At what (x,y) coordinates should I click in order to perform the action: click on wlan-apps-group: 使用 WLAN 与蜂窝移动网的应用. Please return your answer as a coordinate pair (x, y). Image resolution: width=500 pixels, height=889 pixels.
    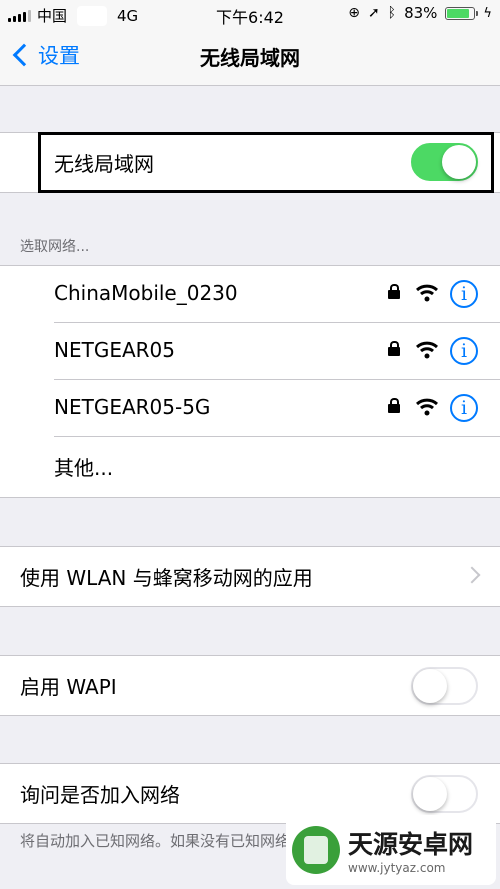
    Looking at the image, I should click on (250, 576).